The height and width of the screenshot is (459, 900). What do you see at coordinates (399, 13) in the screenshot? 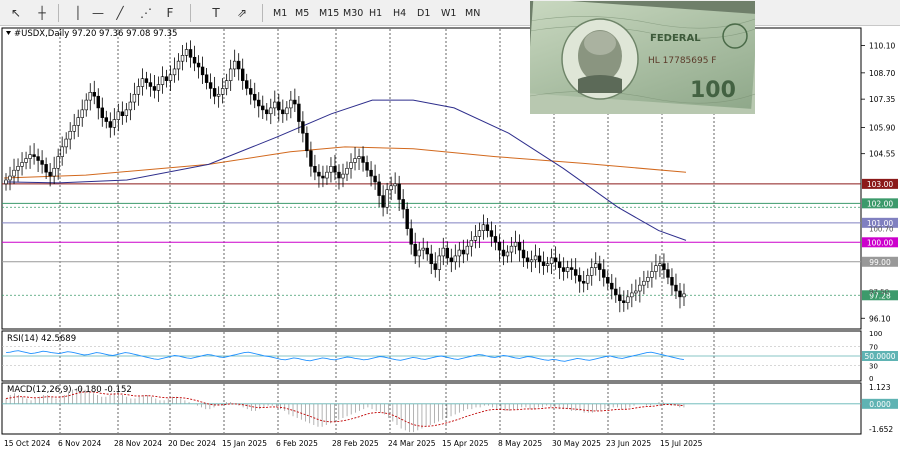
I see `timeframe-h4: H4` at bounding box center [399, 13].